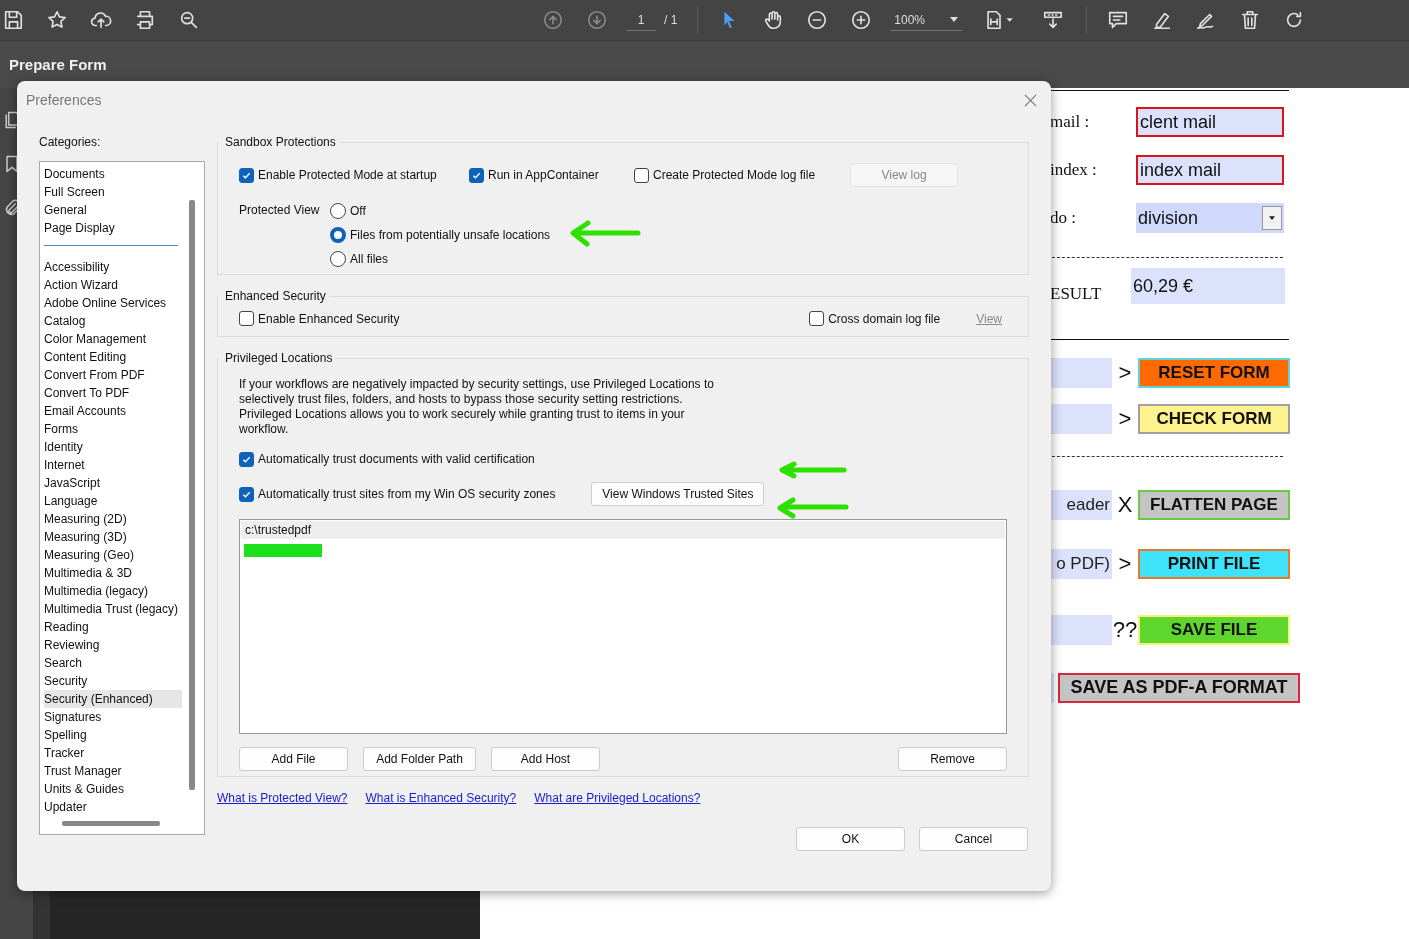 The width and height of the screenshot is (1409, 939). Describe the element at coordinates (114, 375) in the screenshot. I see `category-item: Convert From PDF` at that location.